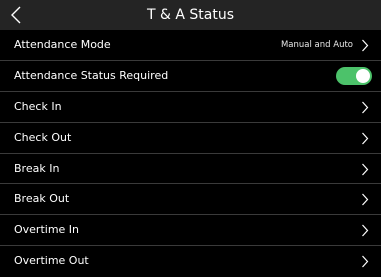 This screenshot has height=277, width=381. I want to click on check-out-label: Check Out, so click(43, 137).